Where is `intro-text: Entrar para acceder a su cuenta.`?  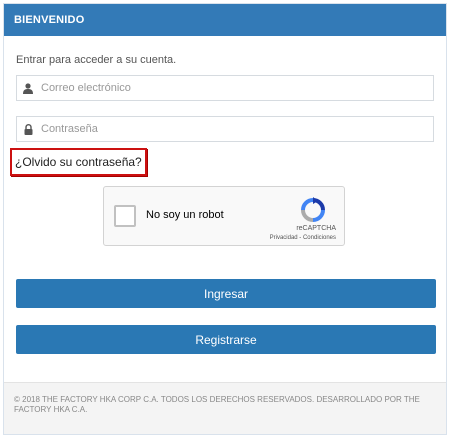
intro-text: Entrar para acceder a su cuenta. is located at coordinates (96, 60).